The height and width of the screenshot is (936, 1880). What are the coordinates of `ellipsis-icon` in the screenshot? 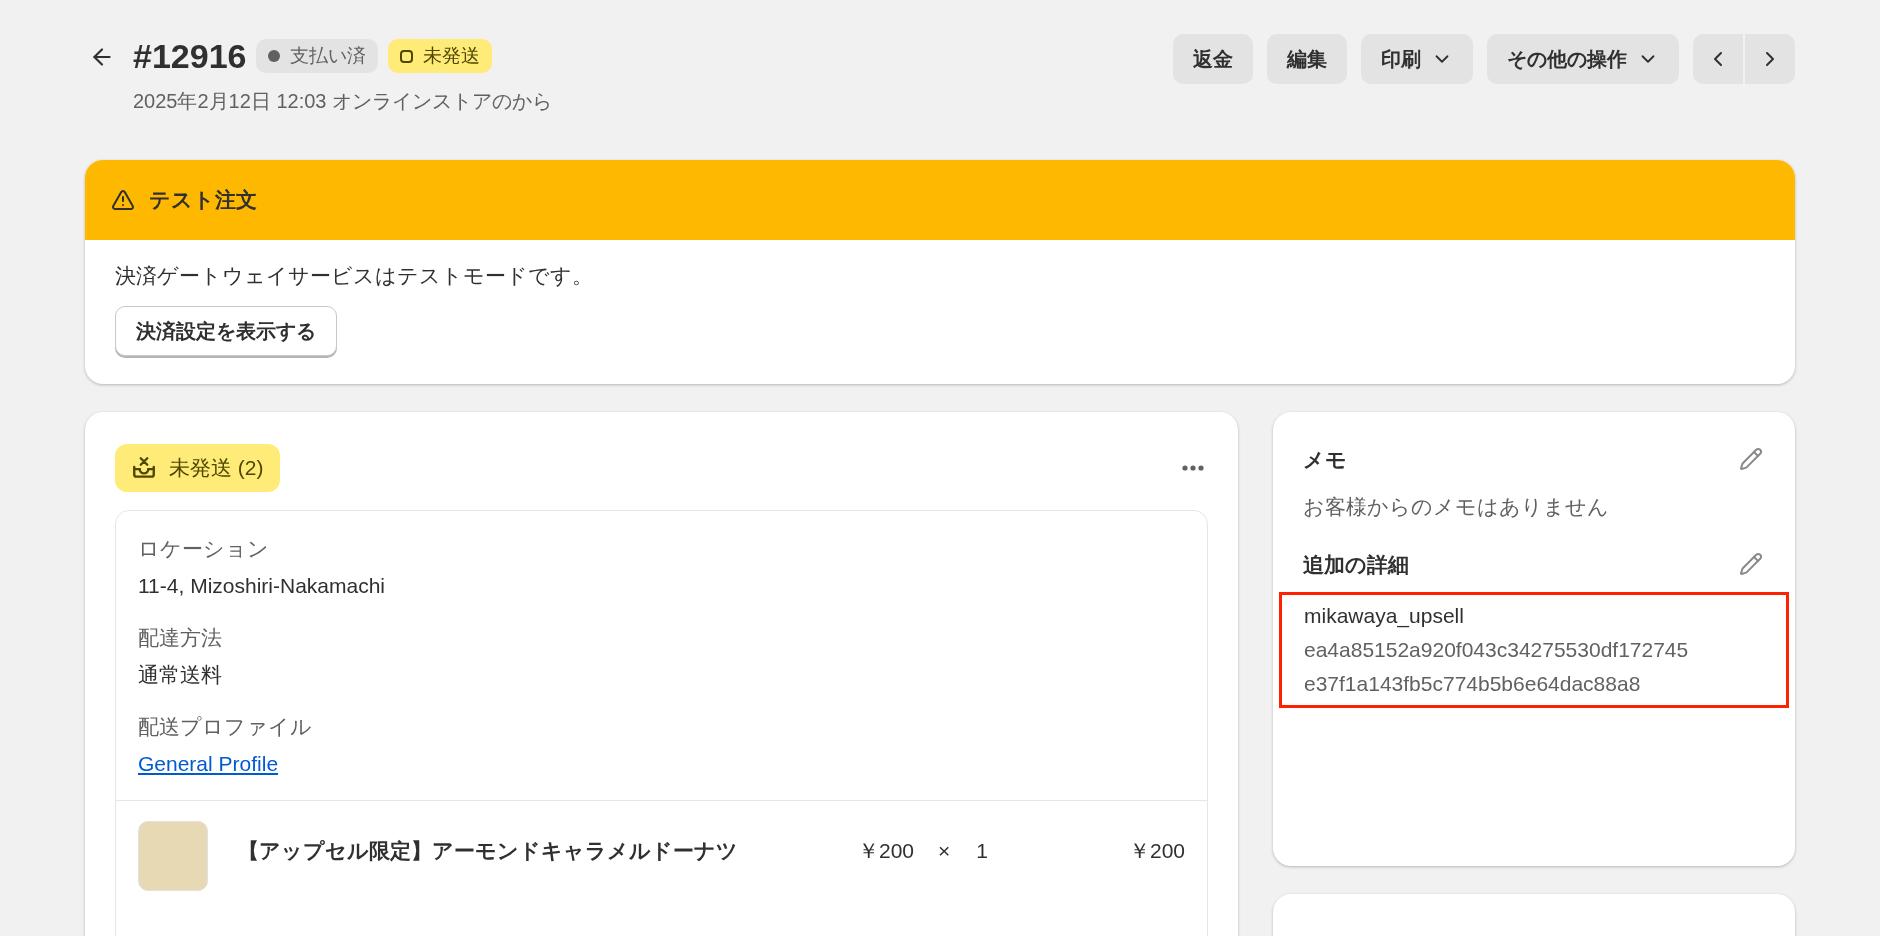 It's located at (1193, 467).